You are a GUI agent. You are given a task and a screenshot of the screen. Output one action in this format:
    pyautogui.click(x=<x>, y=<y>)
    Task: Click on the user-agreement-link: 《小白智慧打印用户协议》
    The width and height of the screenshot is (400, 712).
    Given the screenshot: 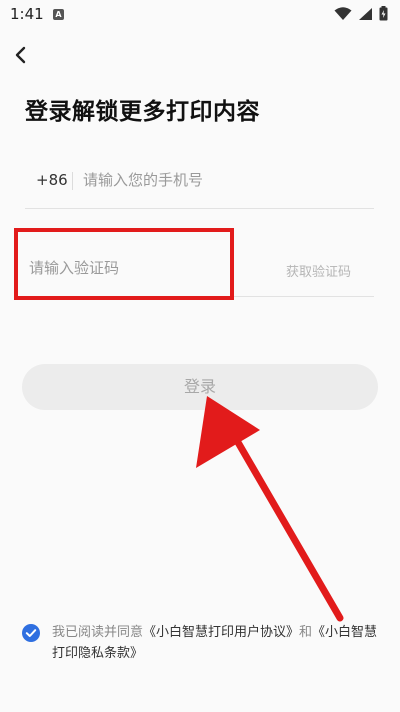 What is the action you would take?
    pyautogui.click(x=221, y=632)
    